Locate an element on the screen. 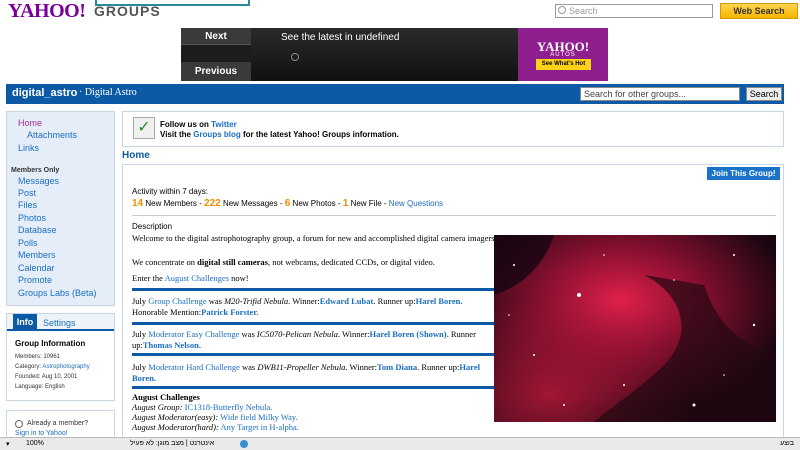  runner-up-label: . Runner up: is located at coordinates (438, 367).